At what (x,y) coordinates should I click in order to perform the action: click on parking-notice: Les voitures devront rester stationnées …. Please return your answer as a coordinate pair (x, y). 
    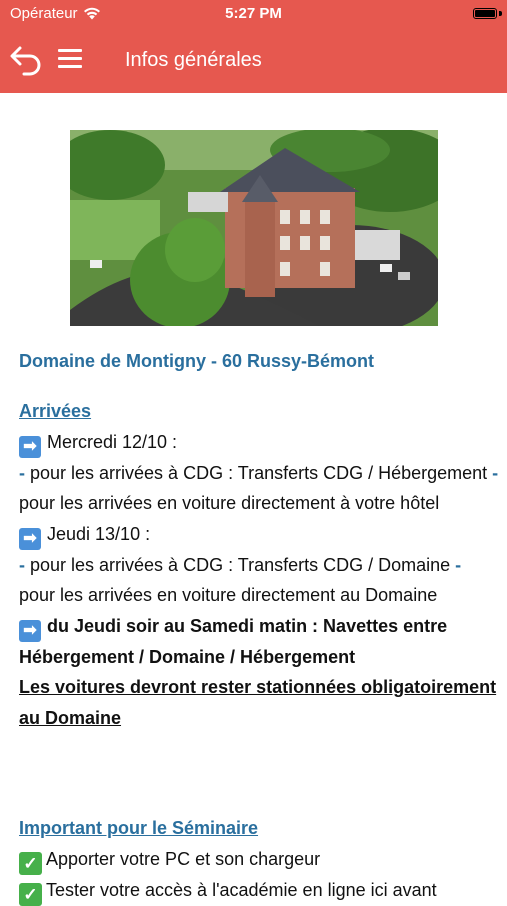
    Looking at the image, I should click on (258, 702).